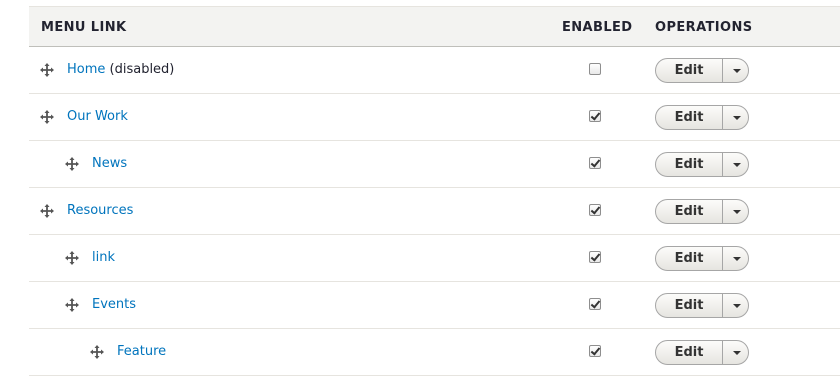 Image resolution: width=840 pixels, height=378 pixels. What do you see at coordinates (434, 305) in the screenshot?
I see `table-row: Events Edit` at bounding box center [434, 305].